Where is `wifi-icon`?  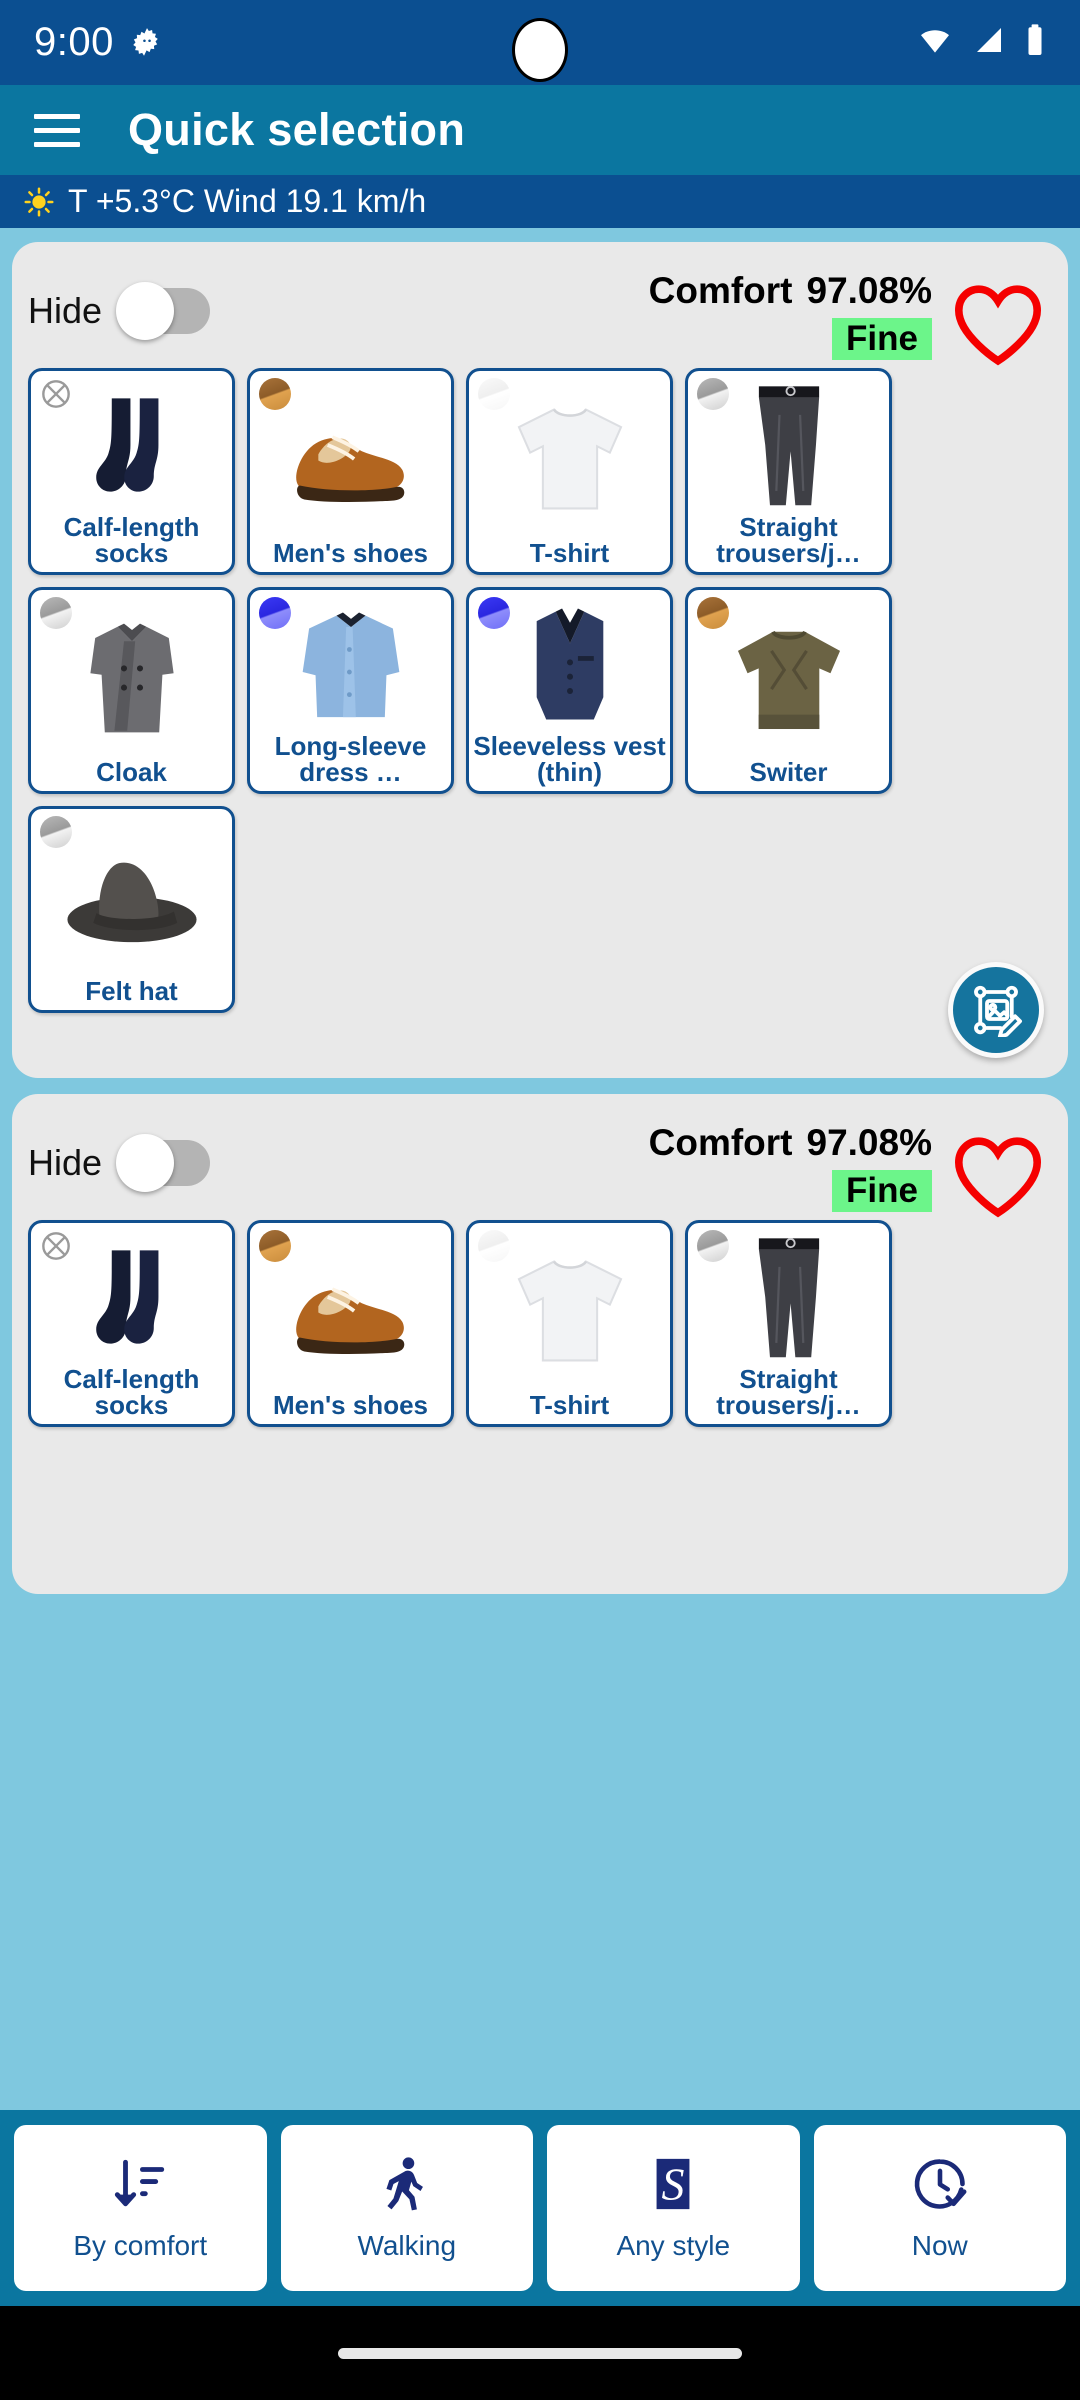
wifi-icon is located at coordinates (935, 42).